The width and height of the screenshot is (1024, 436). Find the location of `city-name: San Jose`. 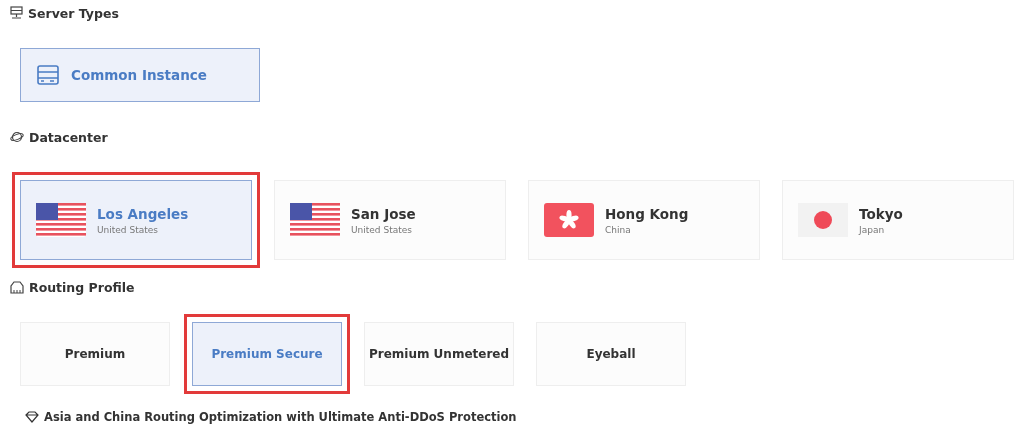

city-name: San Jose is located at coordinates (383, 213).